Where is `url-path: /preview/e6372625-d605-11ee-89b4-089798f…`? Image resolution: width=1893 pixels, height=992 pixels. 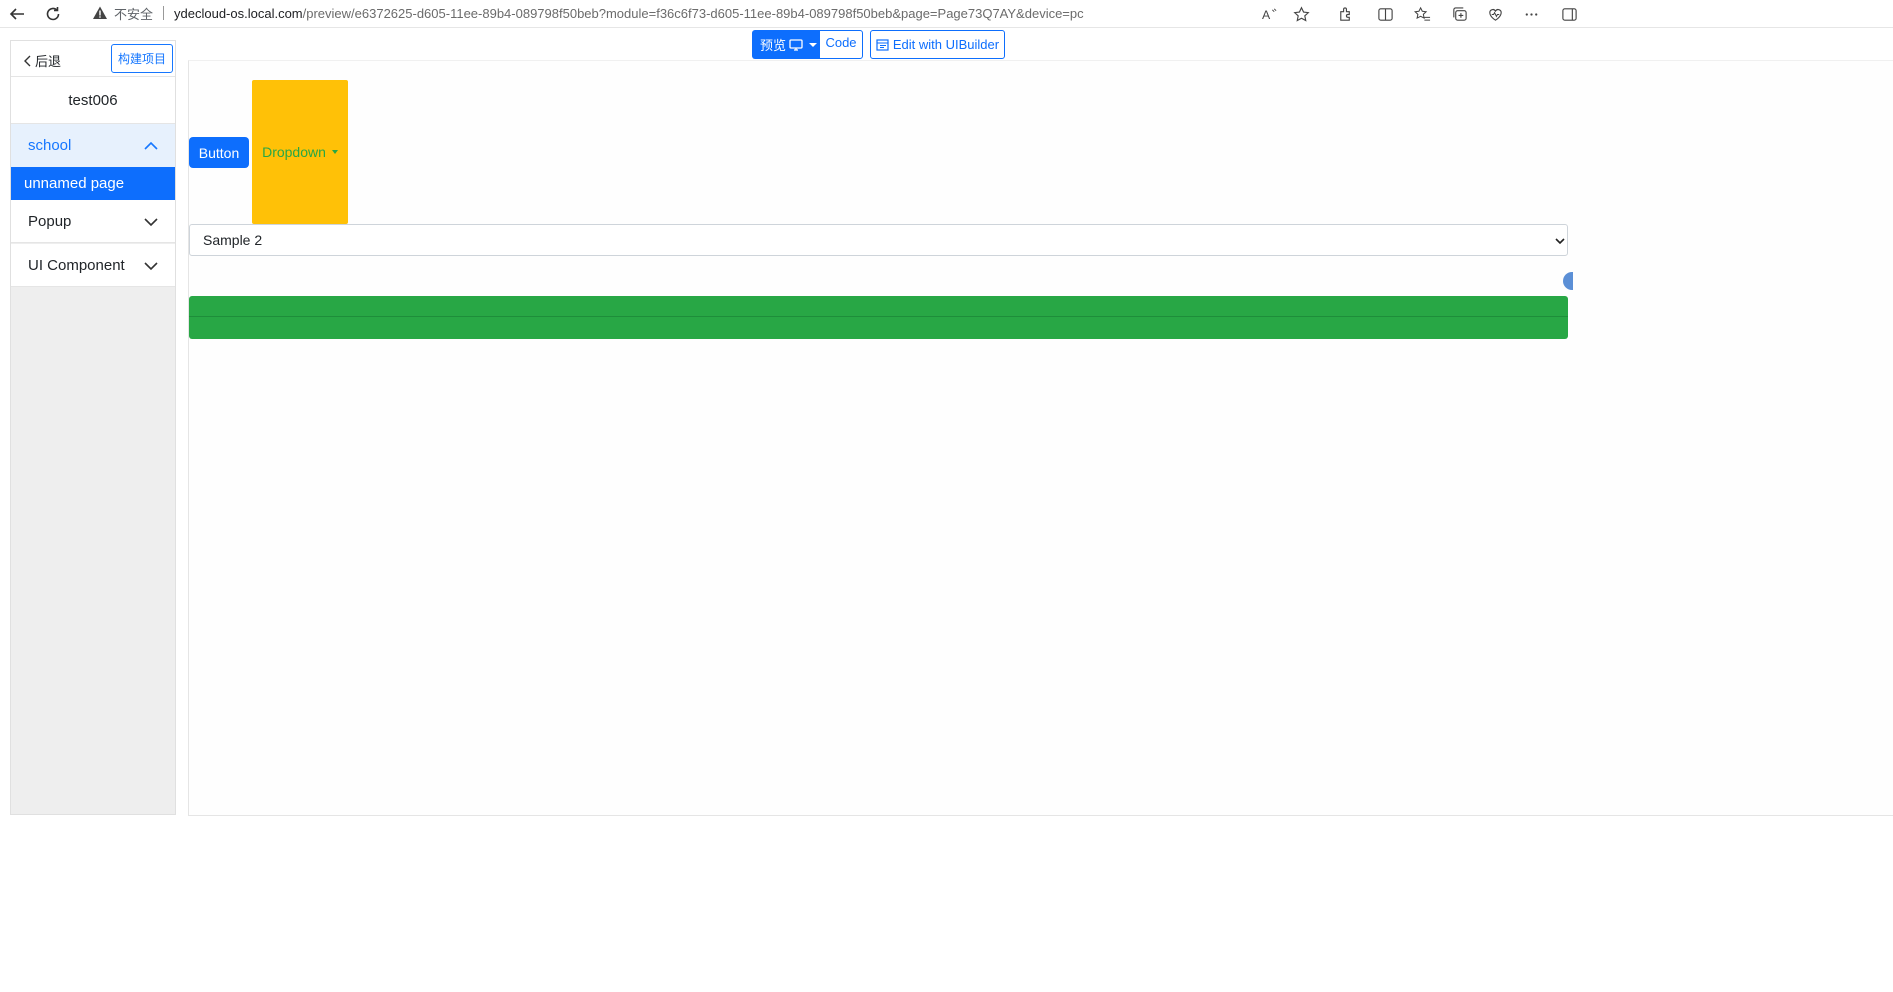
url-path: /preview/e6372625-d605-11ee-89b4-089798f… is located at coordinates (693, 13).